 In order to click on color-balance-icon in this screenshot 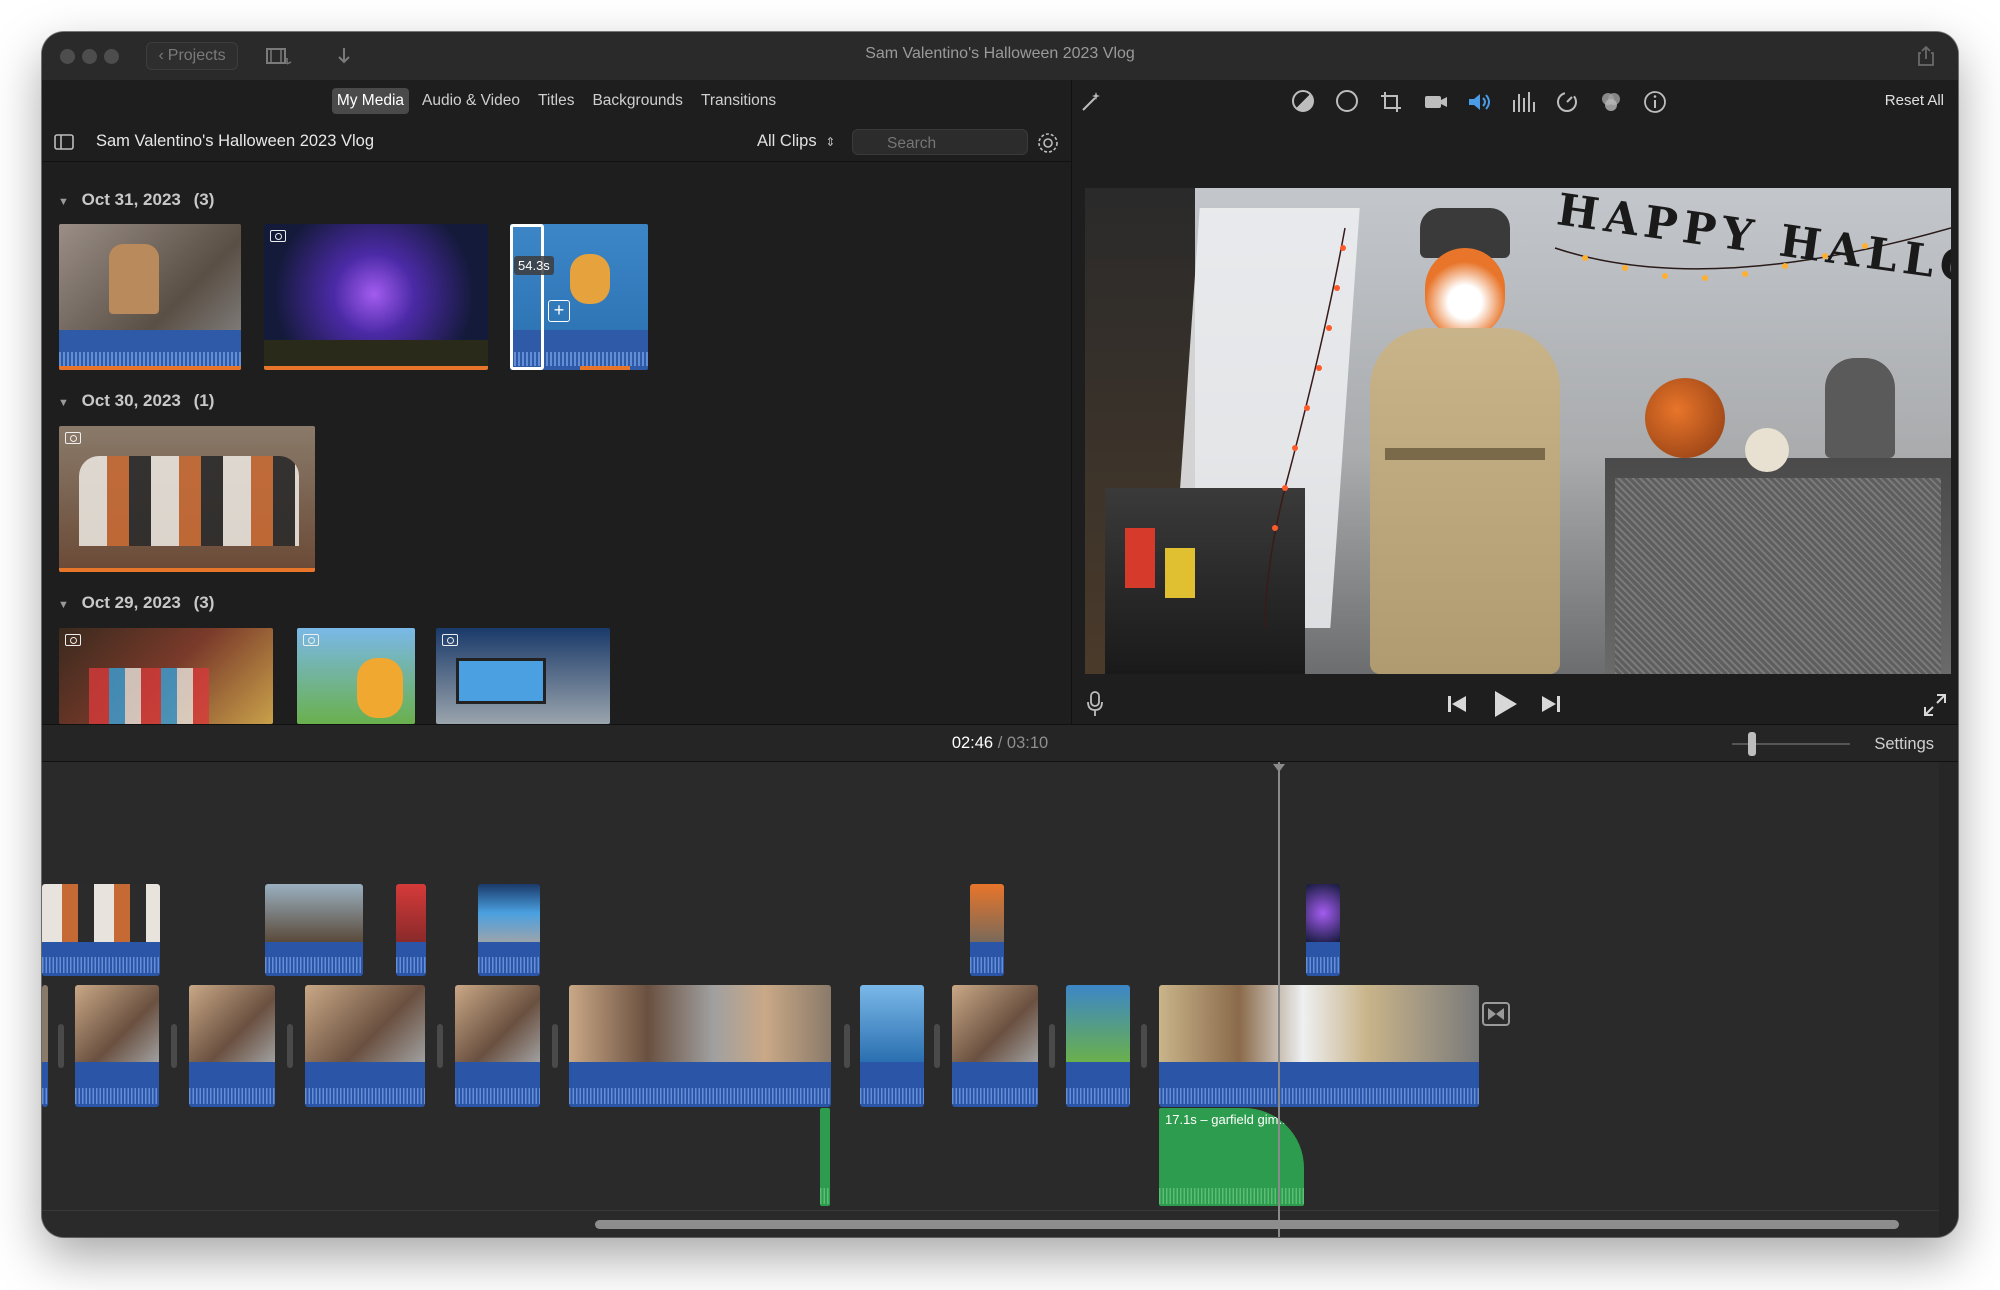, I will do `click(1303, 101)`.